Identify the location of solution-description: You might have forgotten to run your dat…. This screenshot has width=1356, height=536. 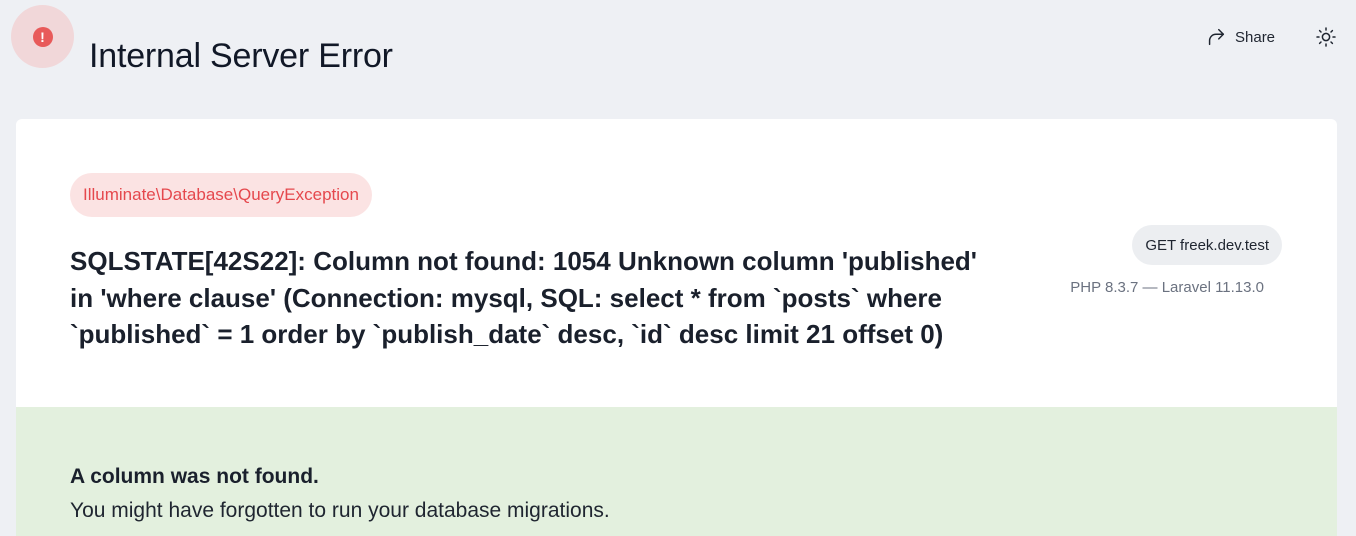
(340, 510).